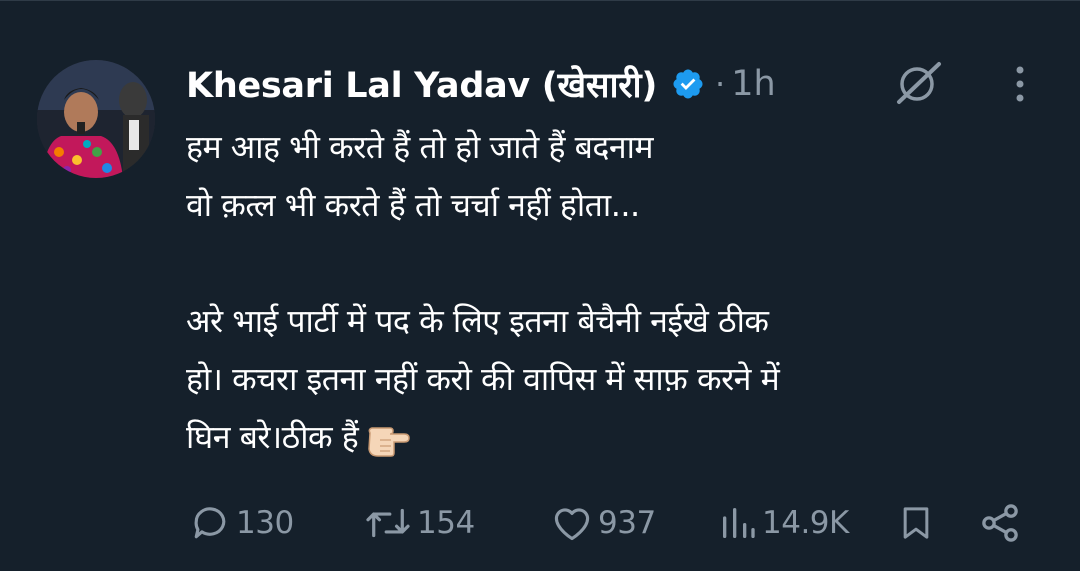 Image resolution: width=1080 pixels, height=571 pixels. I want to click on verified-badge-icon, so click(688, 84).